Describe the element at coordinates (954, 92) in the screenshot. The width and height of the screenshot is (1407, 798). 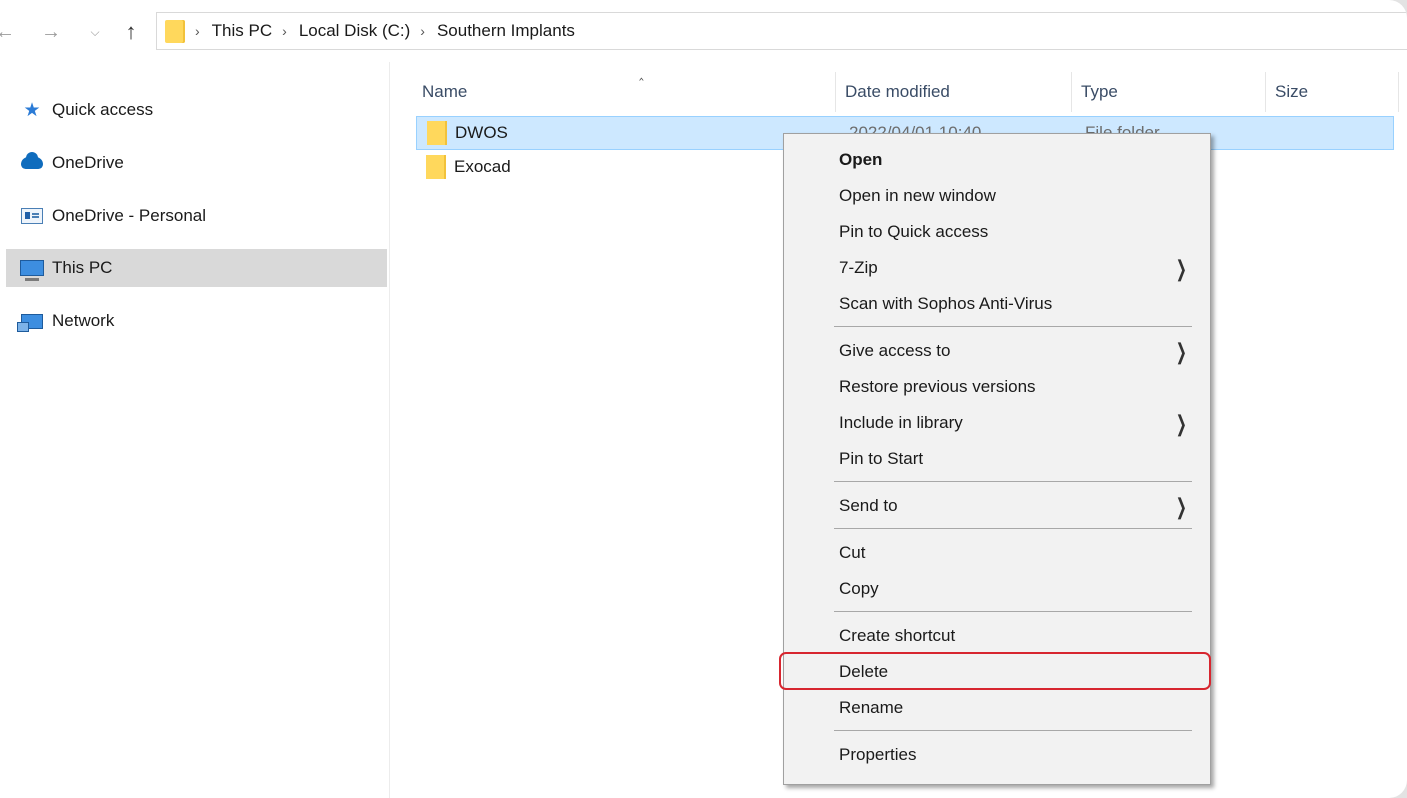
I see `column-header-date: Date modified` at that location.